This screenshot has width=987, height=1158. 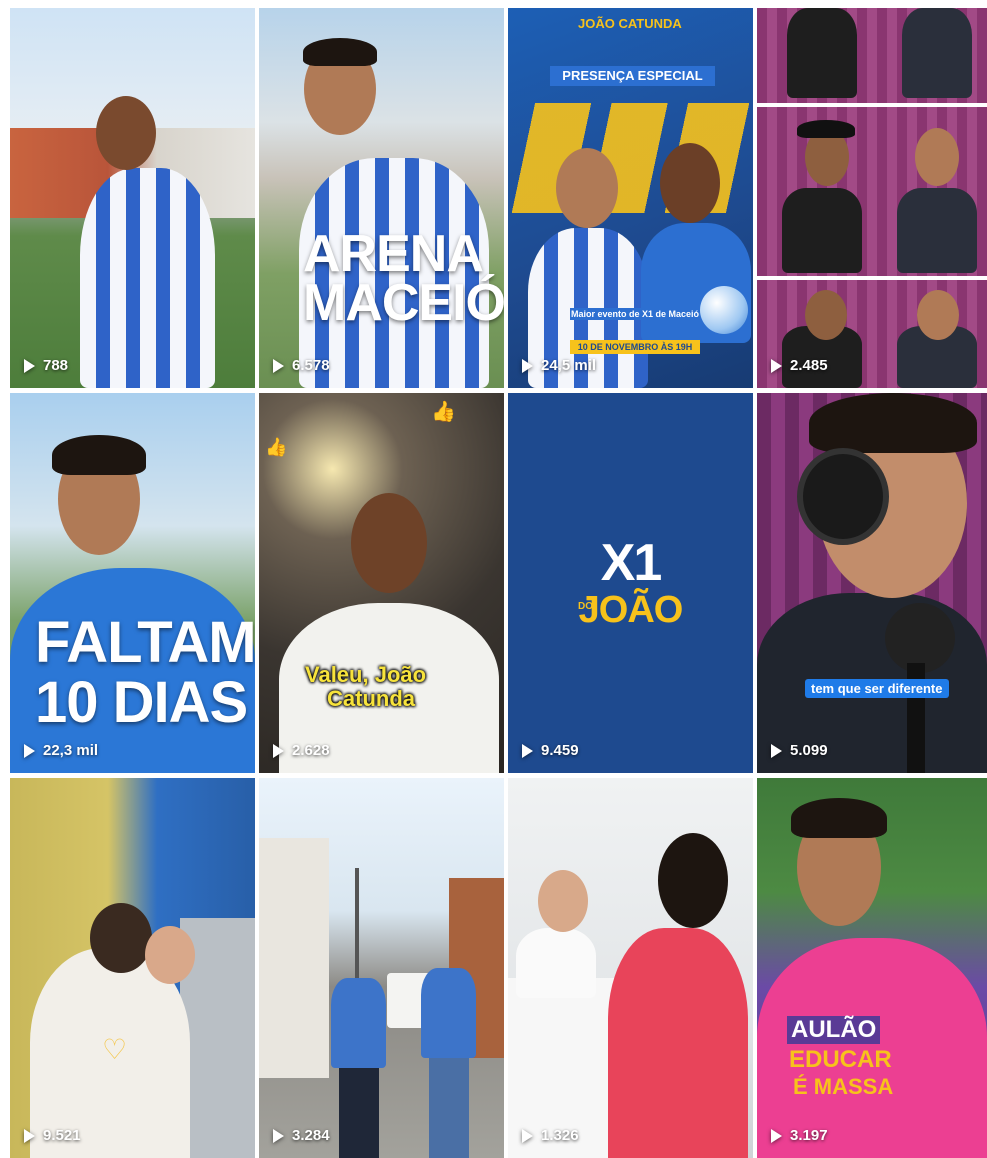 I want to click on reel-tile-6: 👍 👍 Valeu, João Catunda 2.628, so click(x=381, y=583).